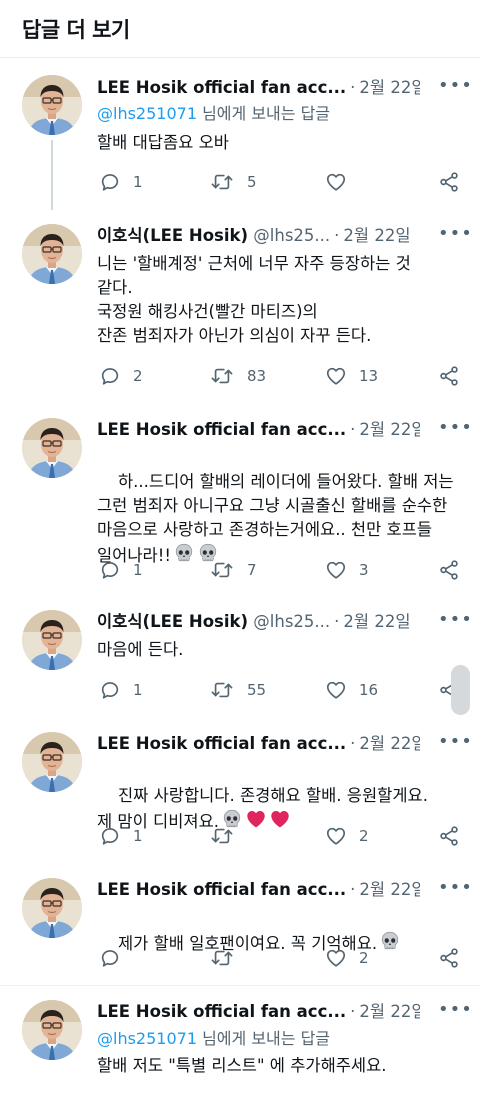 The height and width of the screenshot is (1104, 480). I want to click on tweet-text: 할배 대답좀요 오바, so click(163, 142).